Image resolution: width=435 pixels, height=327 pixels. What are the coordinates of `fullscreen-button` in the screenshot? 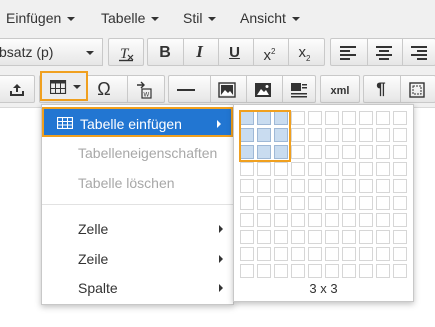 It's located at (416, 89).